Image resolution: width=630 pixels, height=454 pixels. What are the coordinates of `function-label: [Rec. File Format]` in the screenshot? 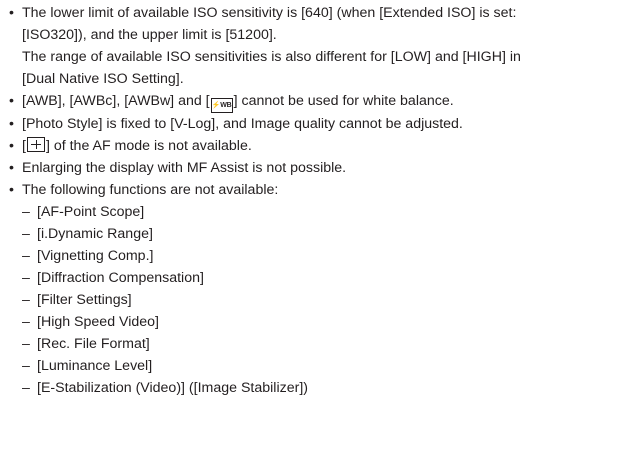 It's located at (93, 344).